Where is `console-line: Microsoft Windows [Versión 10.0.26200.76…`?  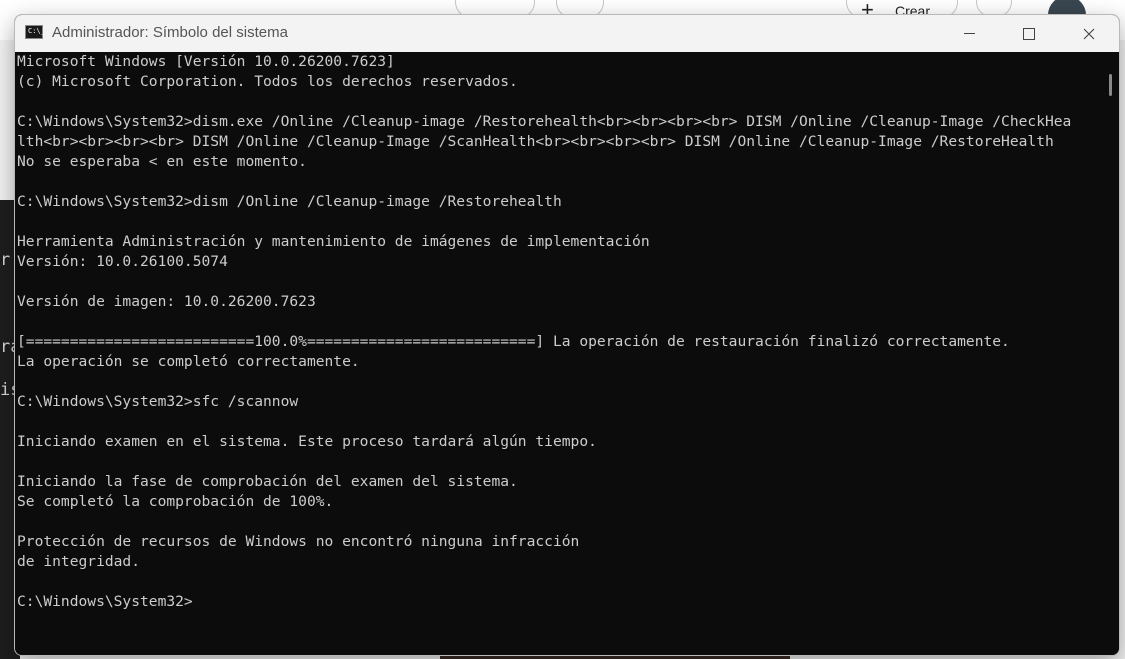 console-line: Microsoft Windows [Versión 10.0.26200.76… is located at coordinates (206, 61).